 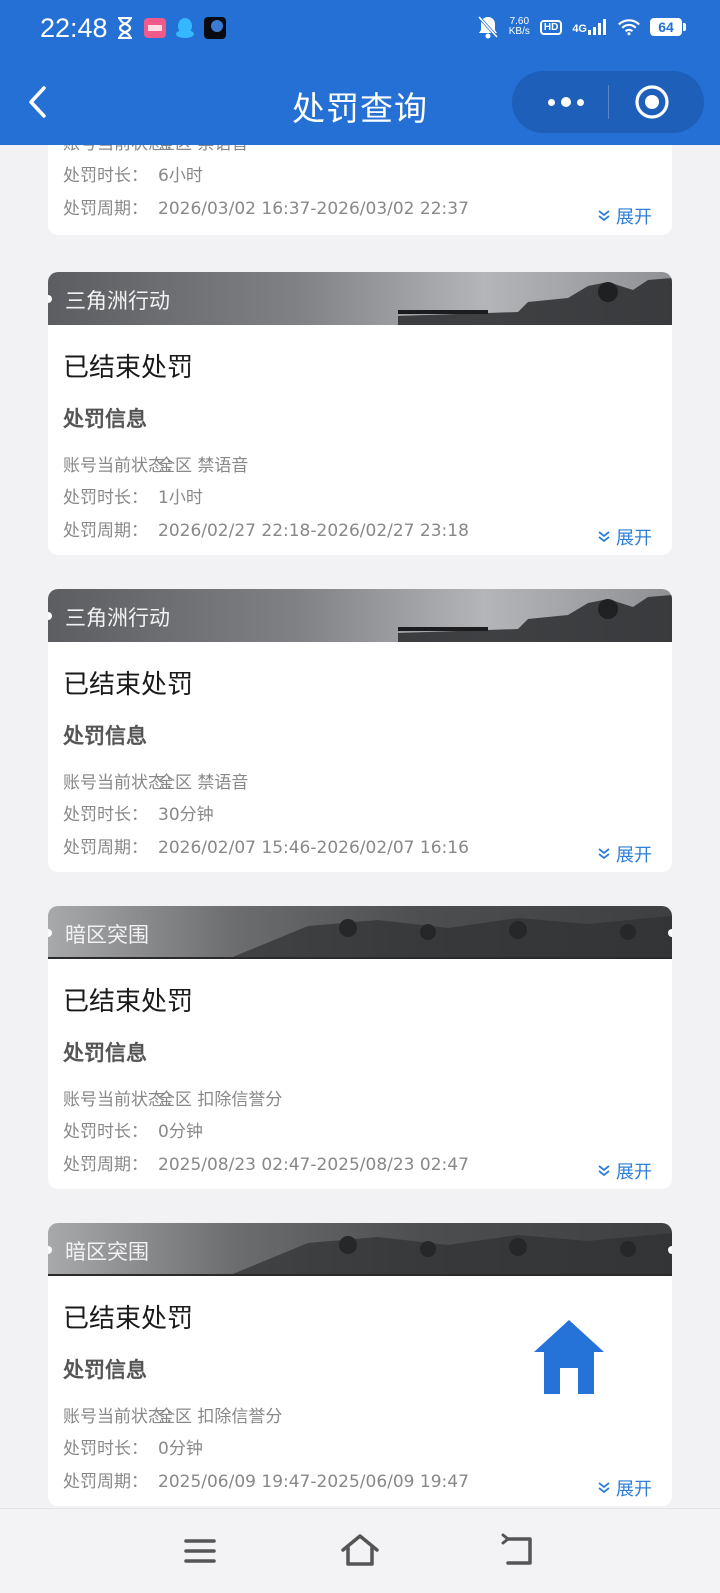 What do you see at coordinates (360, 30) in the screenshot?
I see `status-bar: 22:48 7.60 KB/s HD 4G 64` at bounding box center [360, 30].